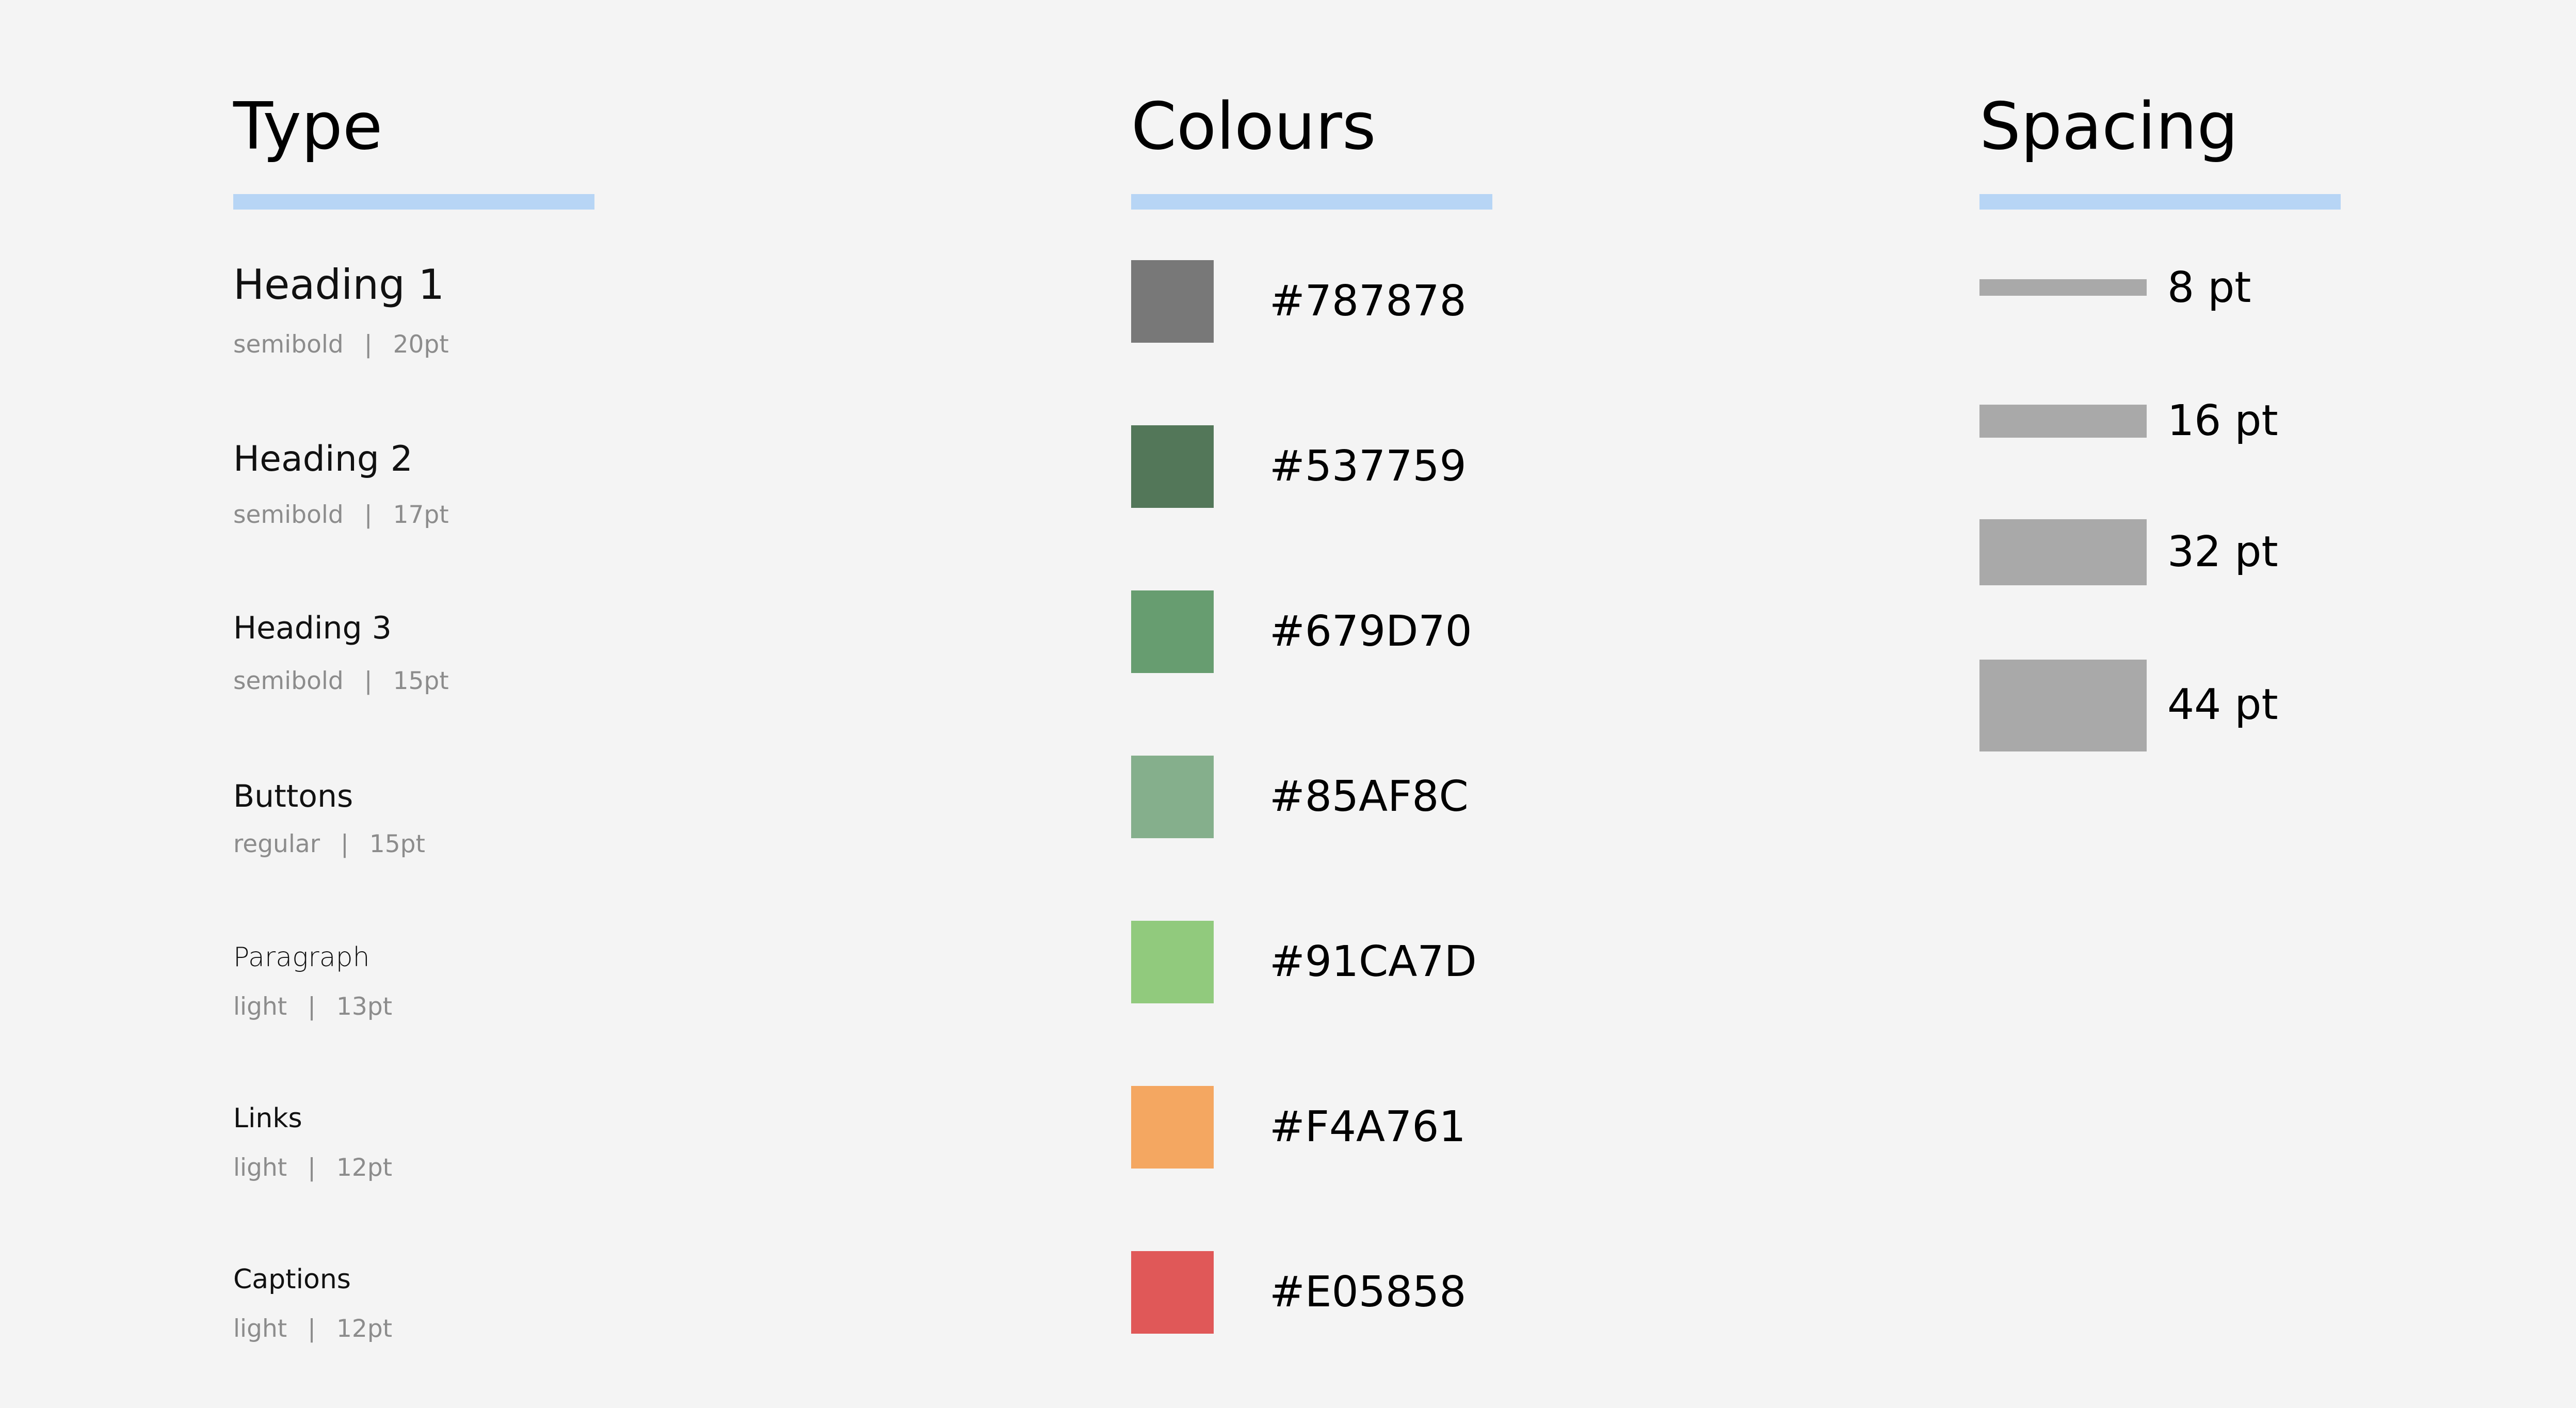 This screenshot has height=1408, width=2576. I want to click on type-item-meta: semibold | 17pt, so click(341, 515).